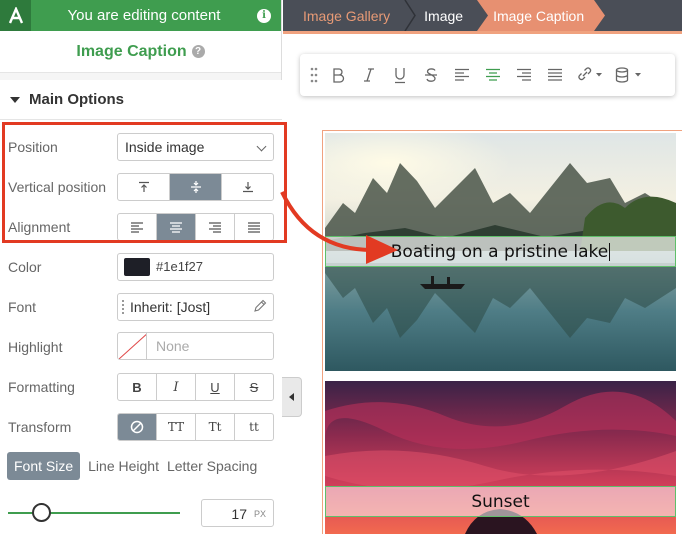  Describe the element at coordinates (264, 15) in the screenshot. I see `info-icon: i` at that location.